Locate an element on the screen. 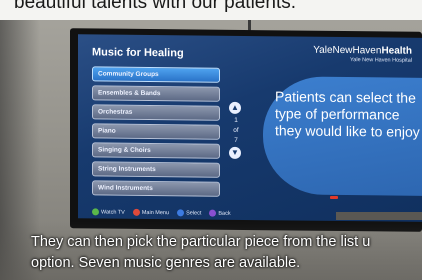 This screenshot has height=280, width=422. brand-name: YaleNewHavenHealth is located at coordinates (362, 51).